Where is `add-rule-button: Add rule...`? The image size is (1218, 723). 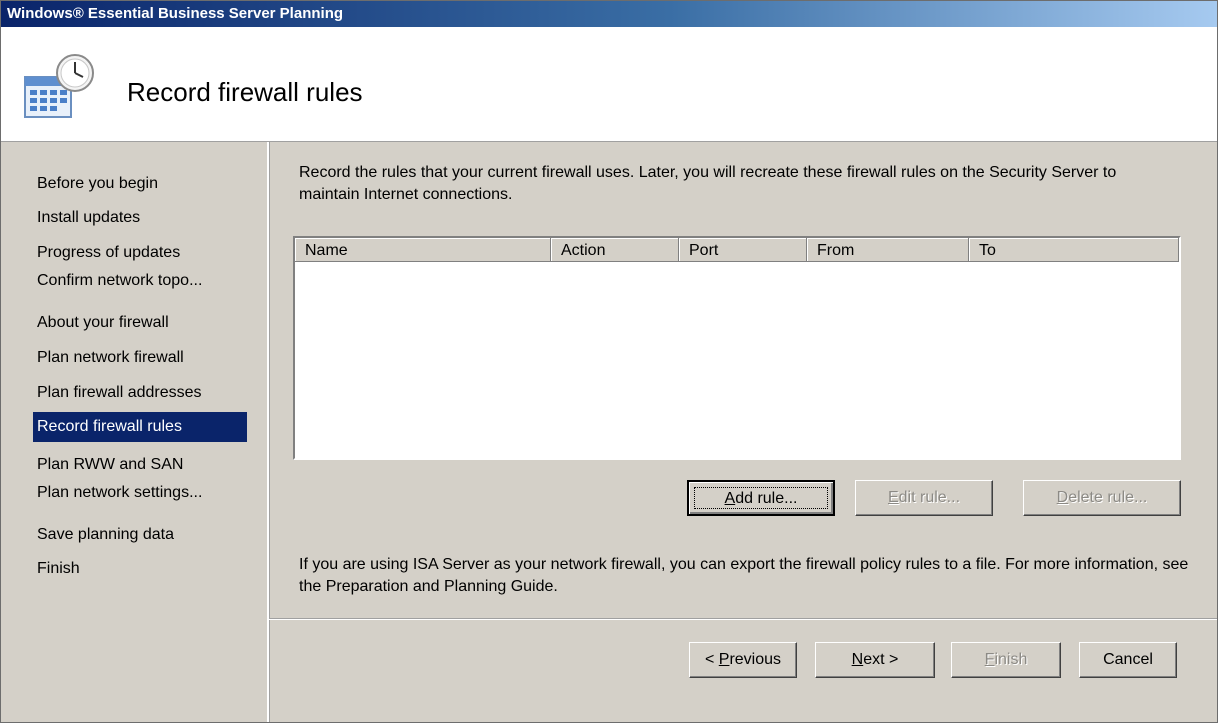
add-rule-button: Add rule... is located at coordinates (761, 498).